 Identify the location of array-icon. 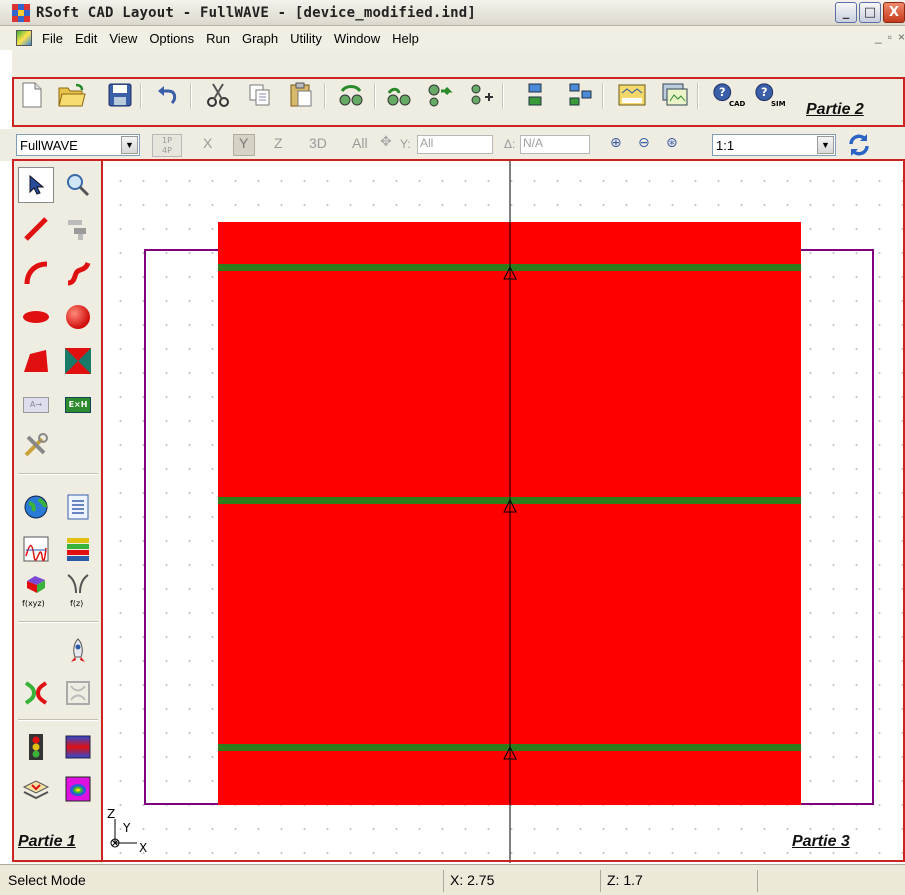
(536, 95).